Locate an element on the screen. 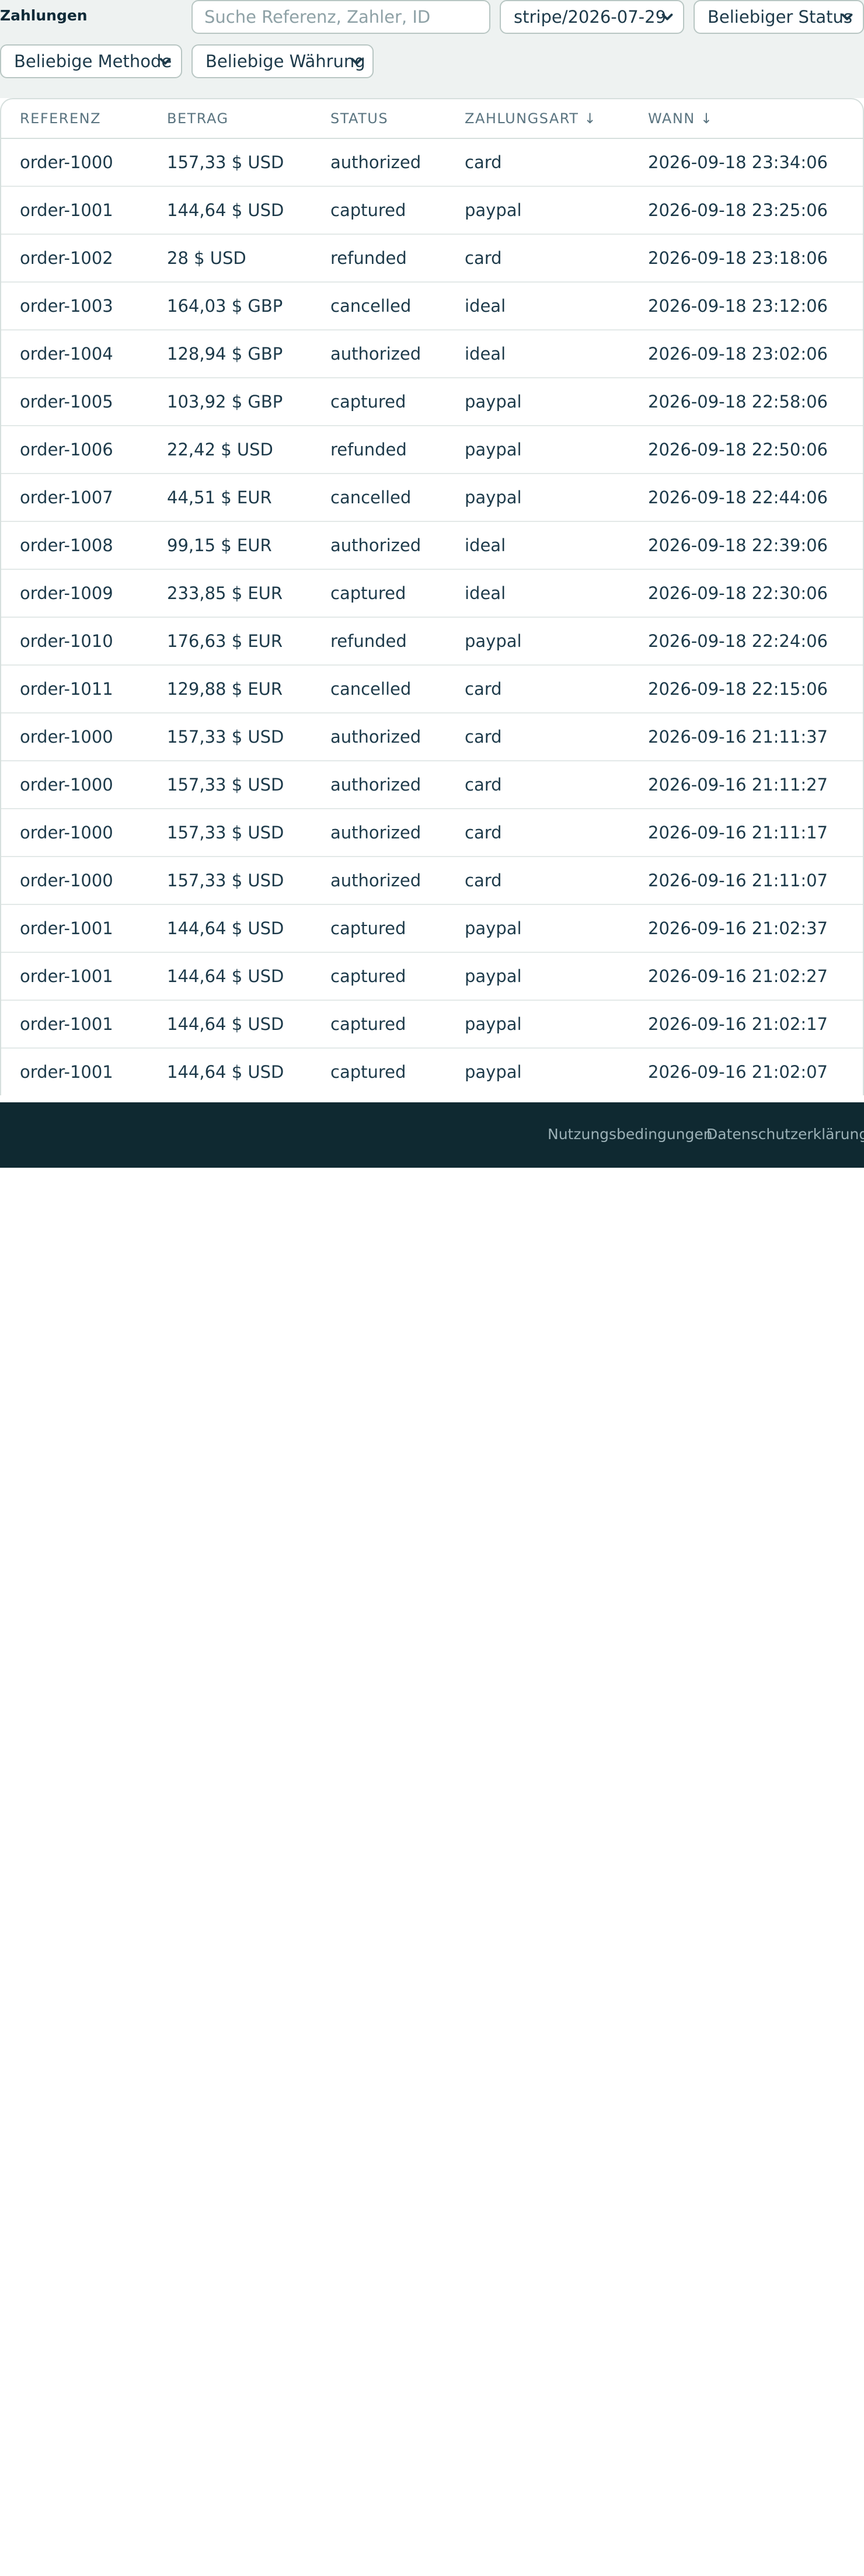 This screenshot has height=2576, width=864. column-header-when: WANN ↓ is located at coordinates (680, 118).